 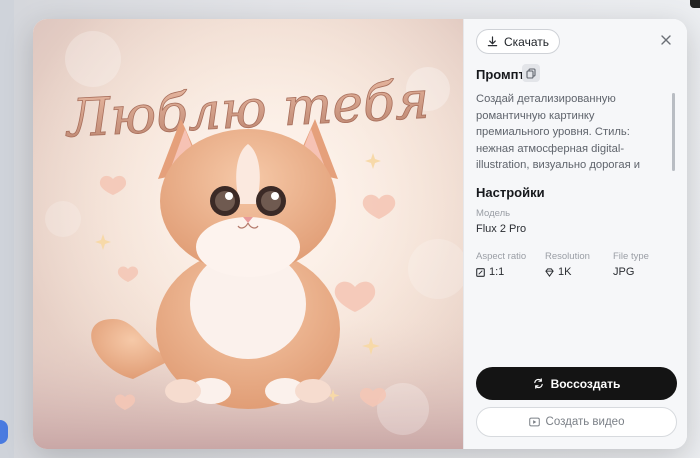 I want to click on download-icon, so click(x=492, y=41).